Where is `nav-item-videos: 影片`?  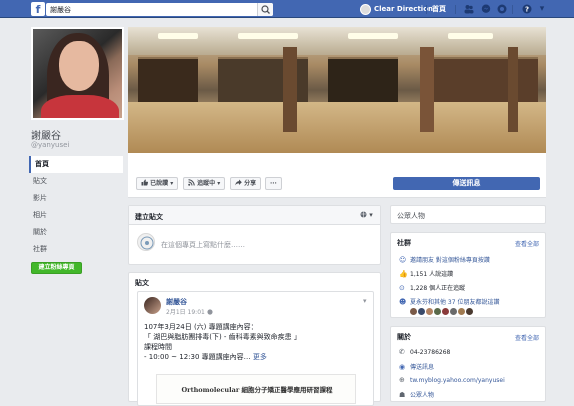
nav-item-videos: 影片 is located at coordinates (76, 198).